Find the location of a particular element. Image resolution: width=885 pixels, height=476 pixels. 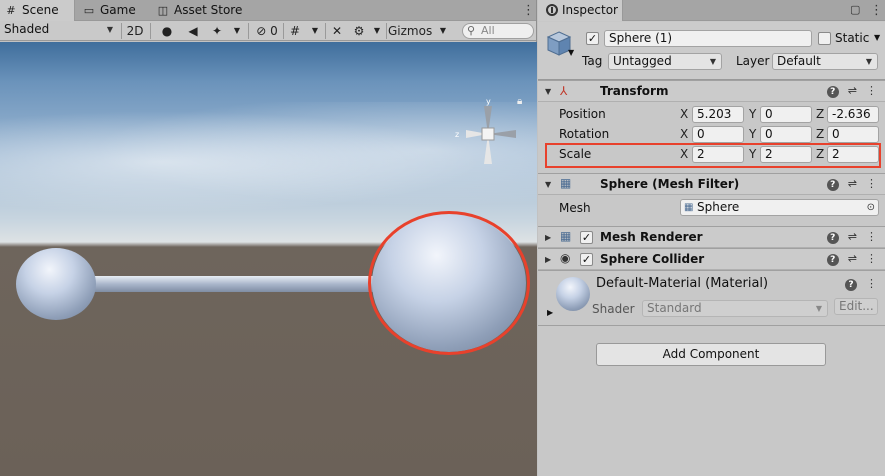

mesh-object-field: ▦ Sphere ⊙ is located at coordinates (779, 207).